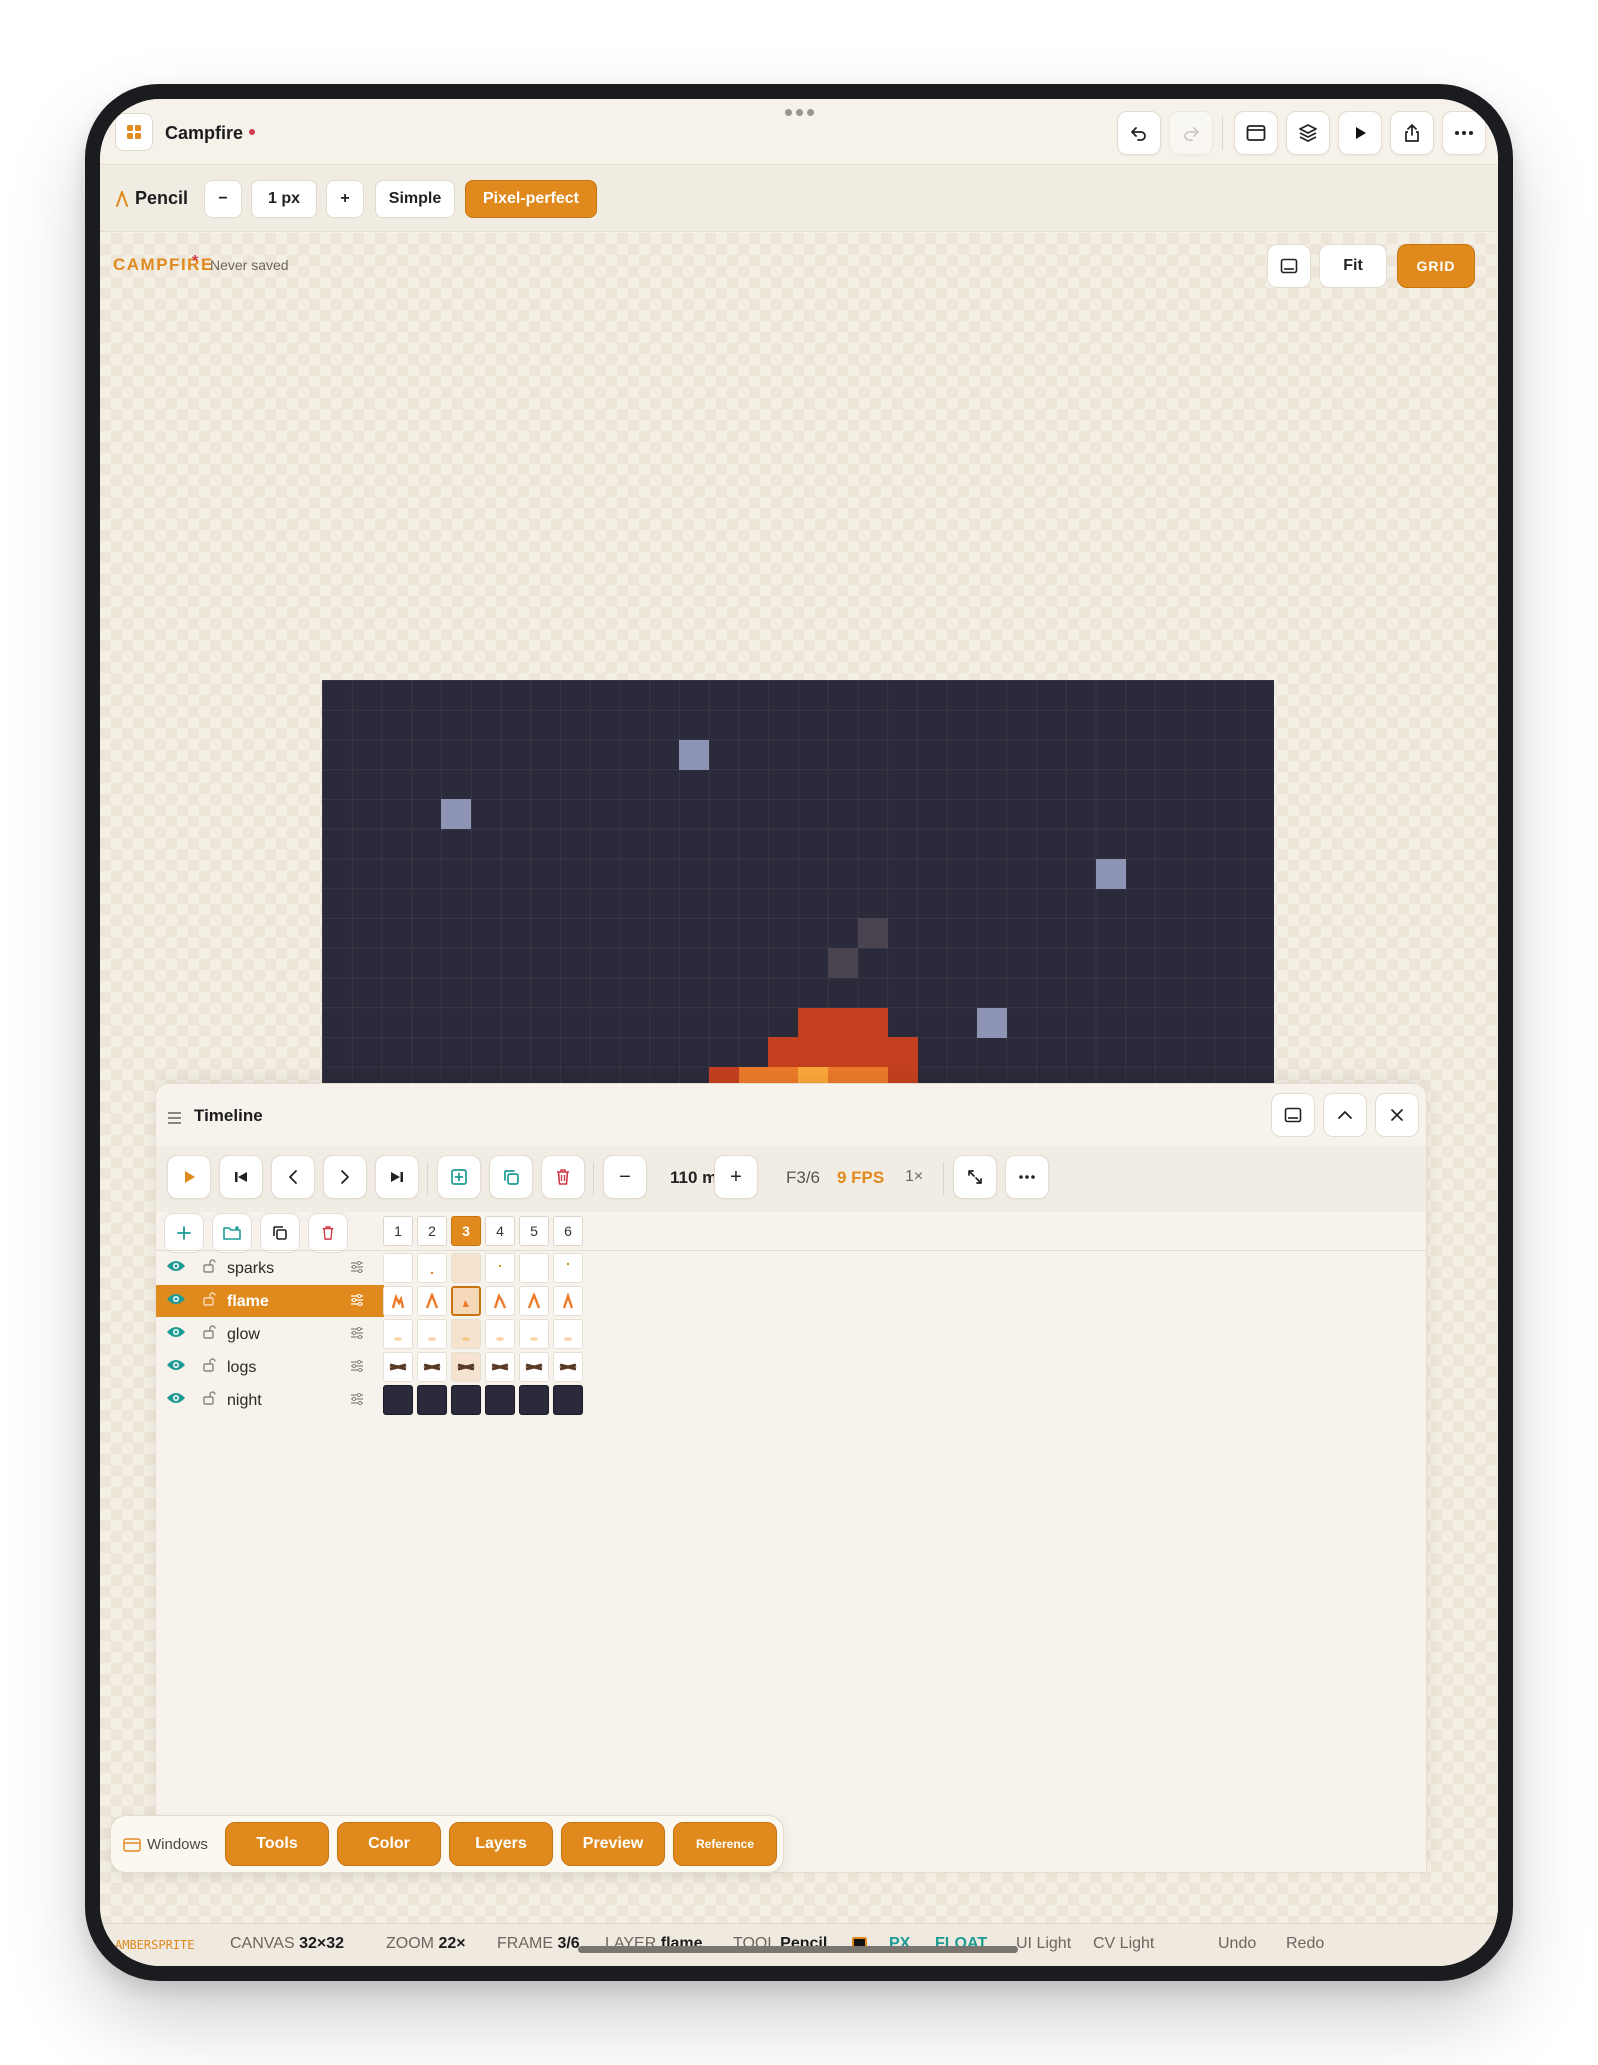 This screenshot has height=2065, width=1598. Describe the element at coordinates (134, 132) in the screenshot. I see `app-menu-icon` at that location.